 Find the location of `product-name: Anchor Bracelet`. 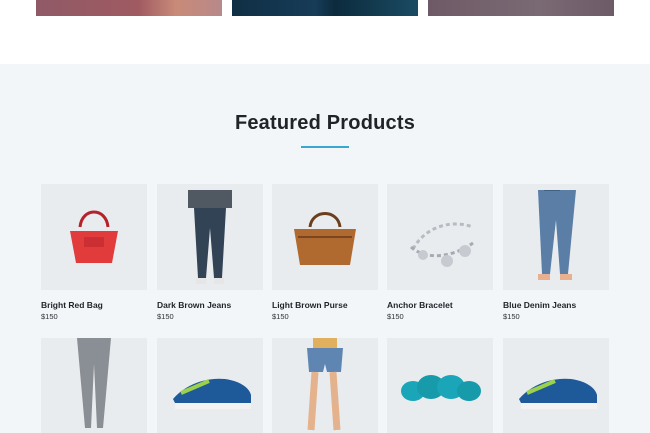

product-name: Anchor Bracelet is located at coordinates (420, 305).